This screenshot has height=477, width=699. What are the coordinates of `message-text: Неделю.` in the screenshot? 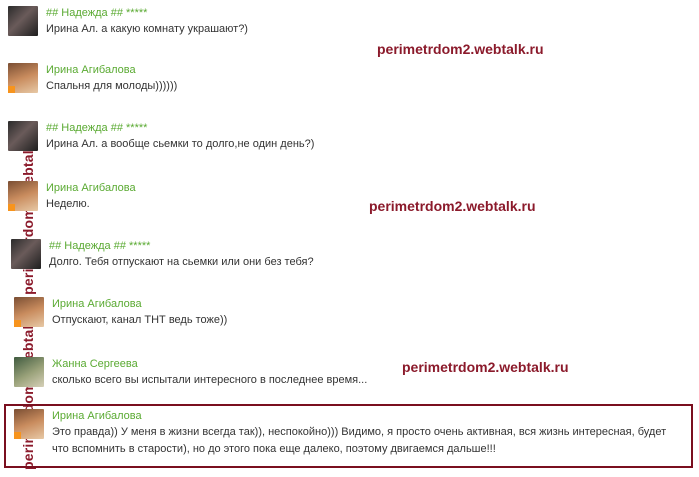 It's located at (68, 204).